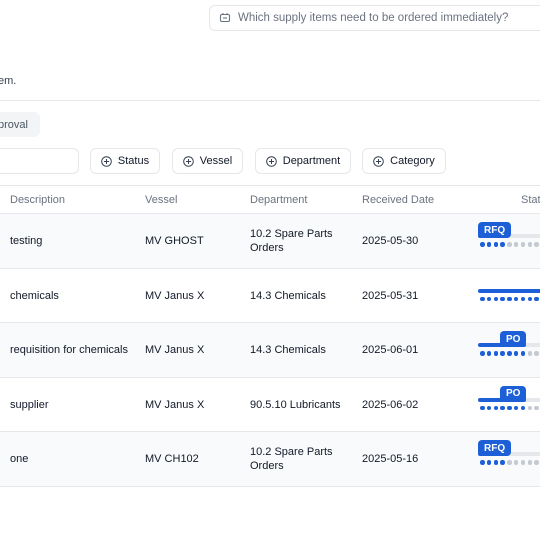  What do you see at coordinates (270, 100) in the screenshot?
I see `divider` at bounding box center [270, 100].